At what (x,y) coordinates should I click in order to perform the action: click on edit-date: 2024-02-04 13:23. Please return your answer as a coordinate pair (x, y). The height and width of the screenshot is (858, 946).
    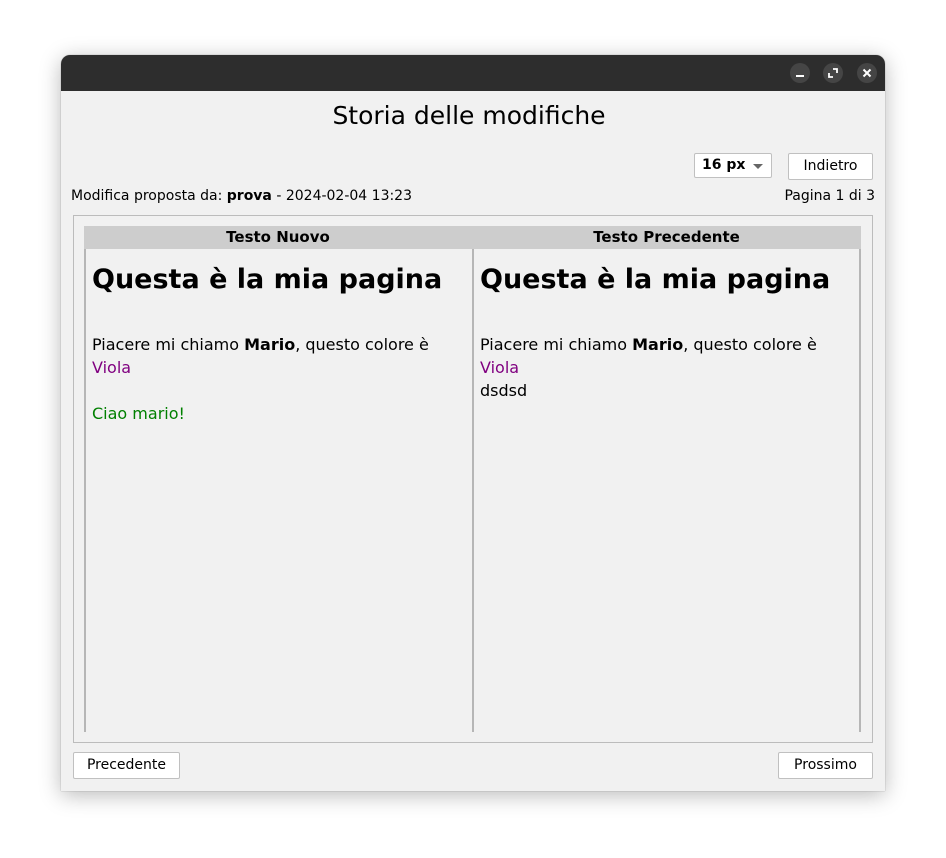
    Looking at the image, I should click on (349, 196).